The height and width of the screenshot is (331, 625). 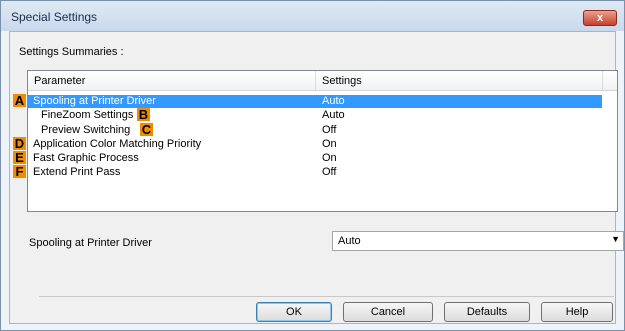 What do you see at coordinates (146, 129) in the screenshot?
I see `callout-marker-c: C` at bounding box center [146, 129].